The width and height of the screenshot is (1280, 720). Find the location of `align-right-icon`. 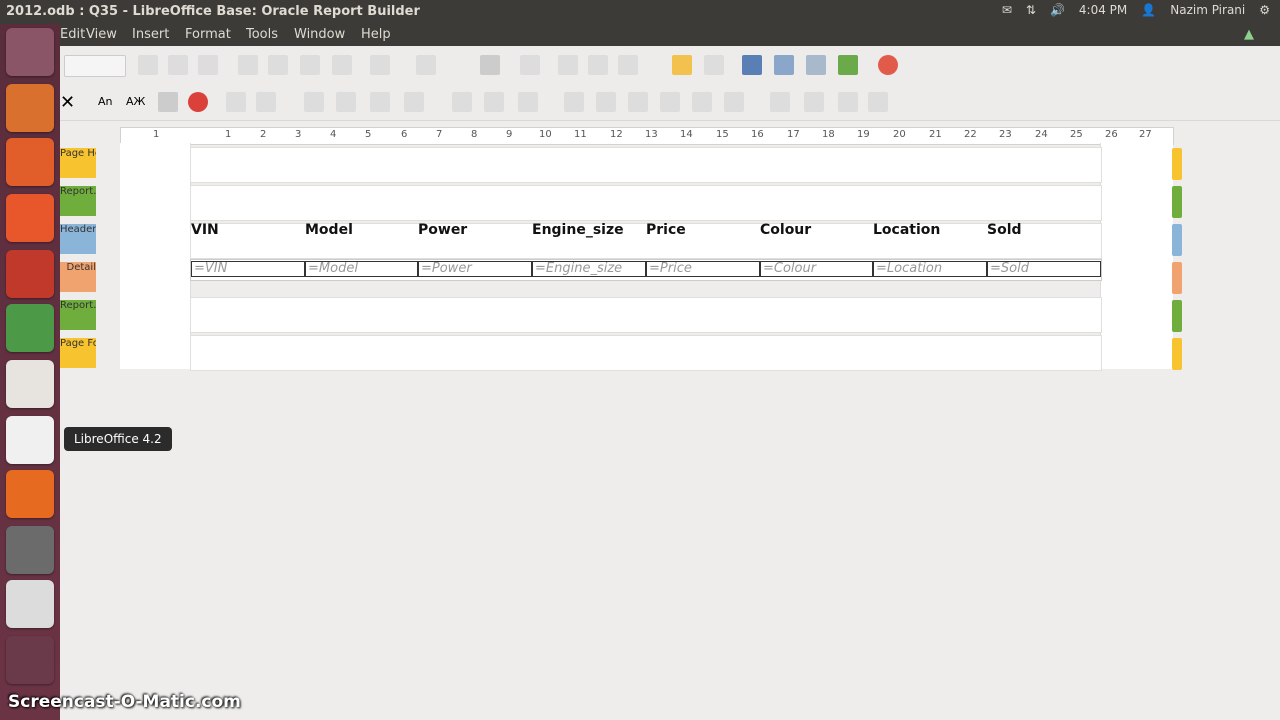

align-right-icon is located at coordinates (310, 65).